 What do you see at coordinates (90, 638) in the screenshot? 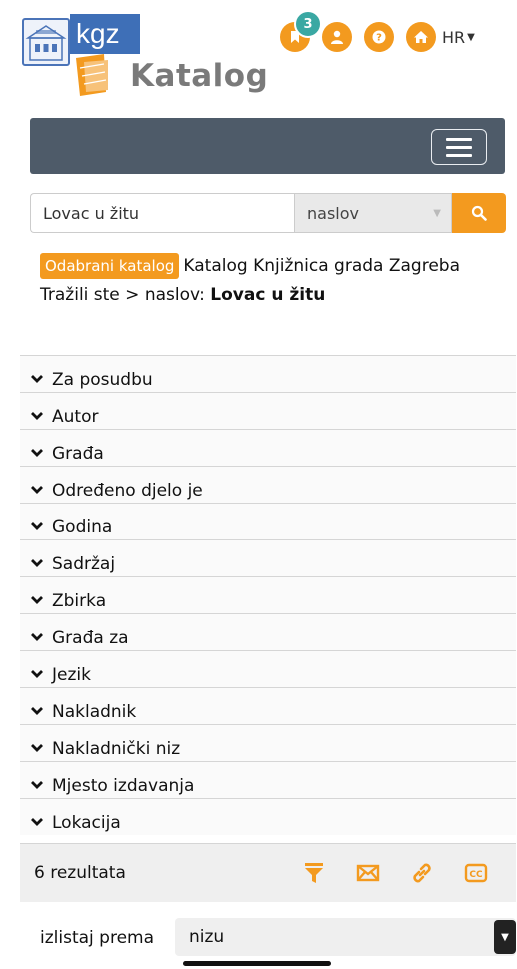
I see `facet-label: Građa za` at bounding box center [90, 638].